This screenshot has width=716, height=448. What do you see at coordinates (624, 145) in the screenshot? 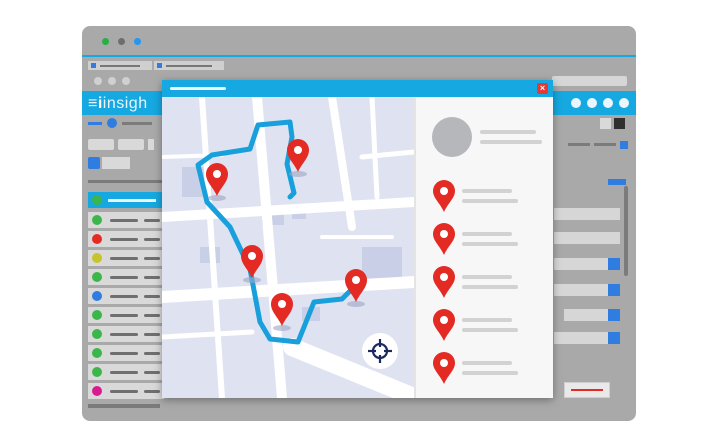
I see `toolbar-right-icon` at bounding box center [624, 145].